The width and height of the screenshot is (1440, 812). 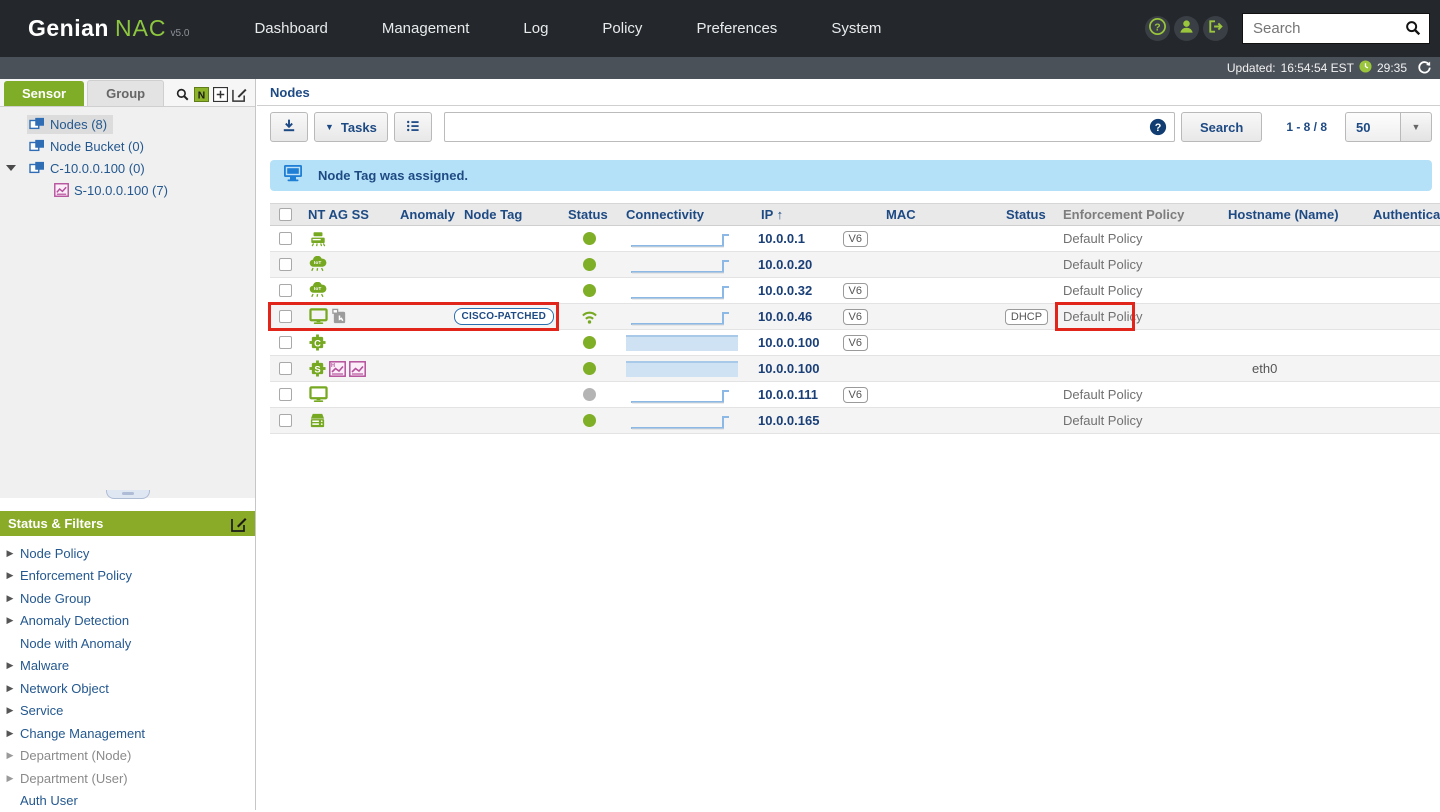 What do you see at coordinates (127, 621) in the screenshot?
I see `filter-item-anomaly-detection: ▶Anomaly Detection` at bounding box center [127, 621].